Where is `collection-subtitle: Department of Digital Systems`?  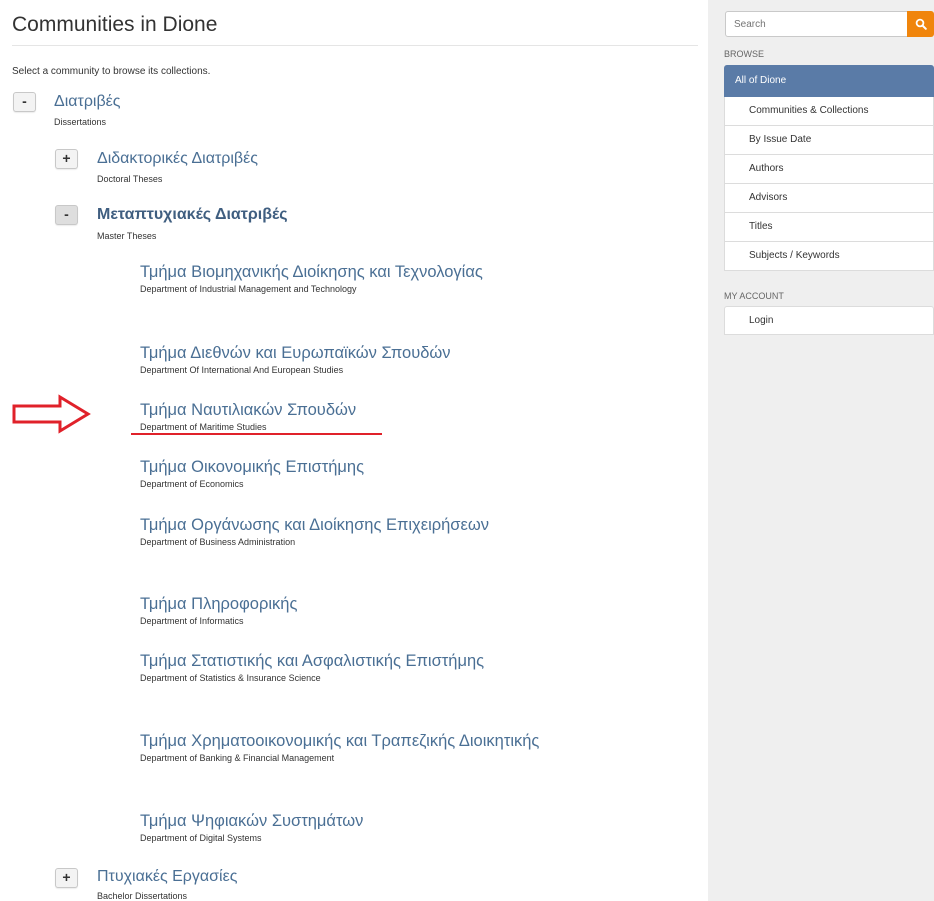 collection-subtitle: Department of Digital Systems is located at coordinates (201, 838).